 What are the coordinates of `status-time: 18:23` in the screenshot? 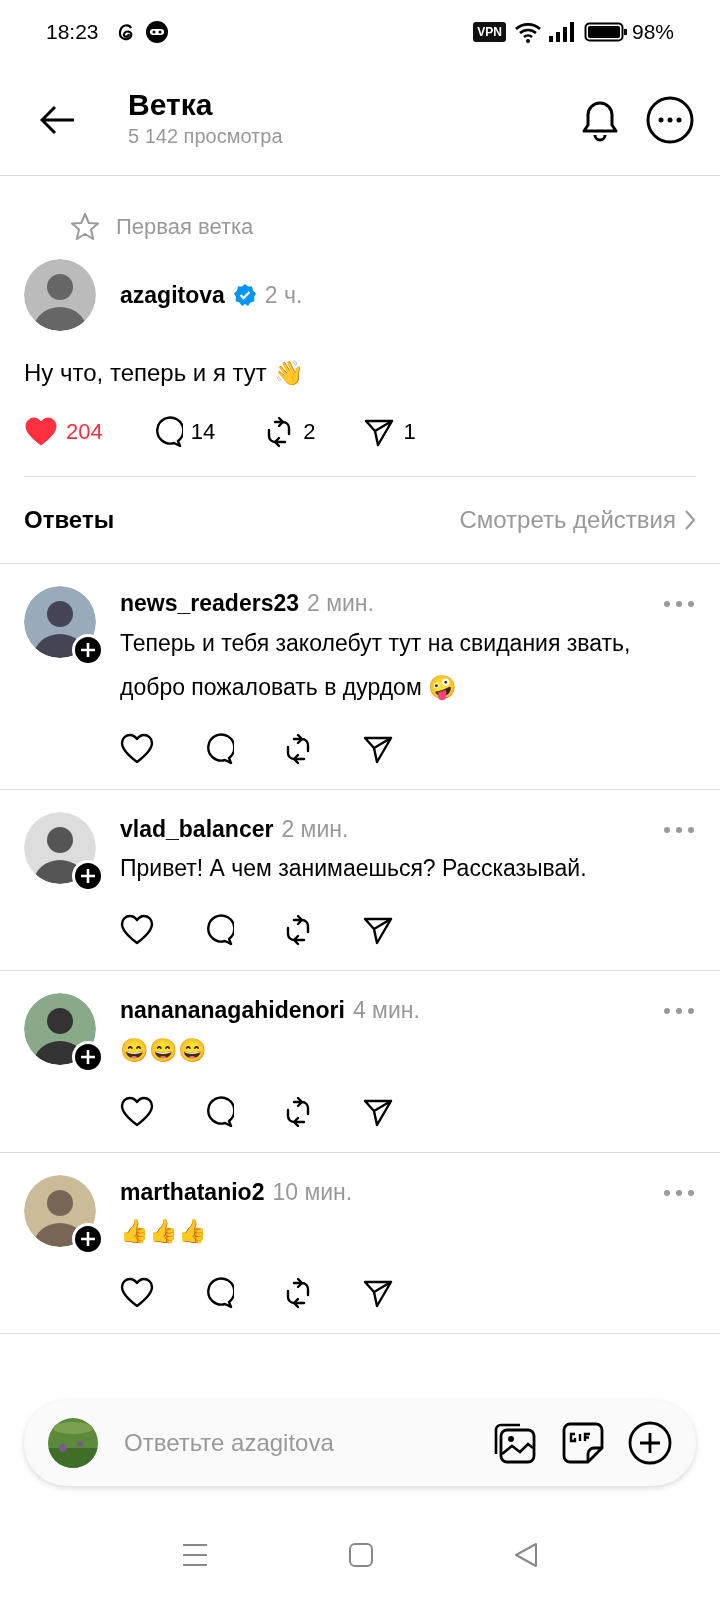 It's located at (72, 32).